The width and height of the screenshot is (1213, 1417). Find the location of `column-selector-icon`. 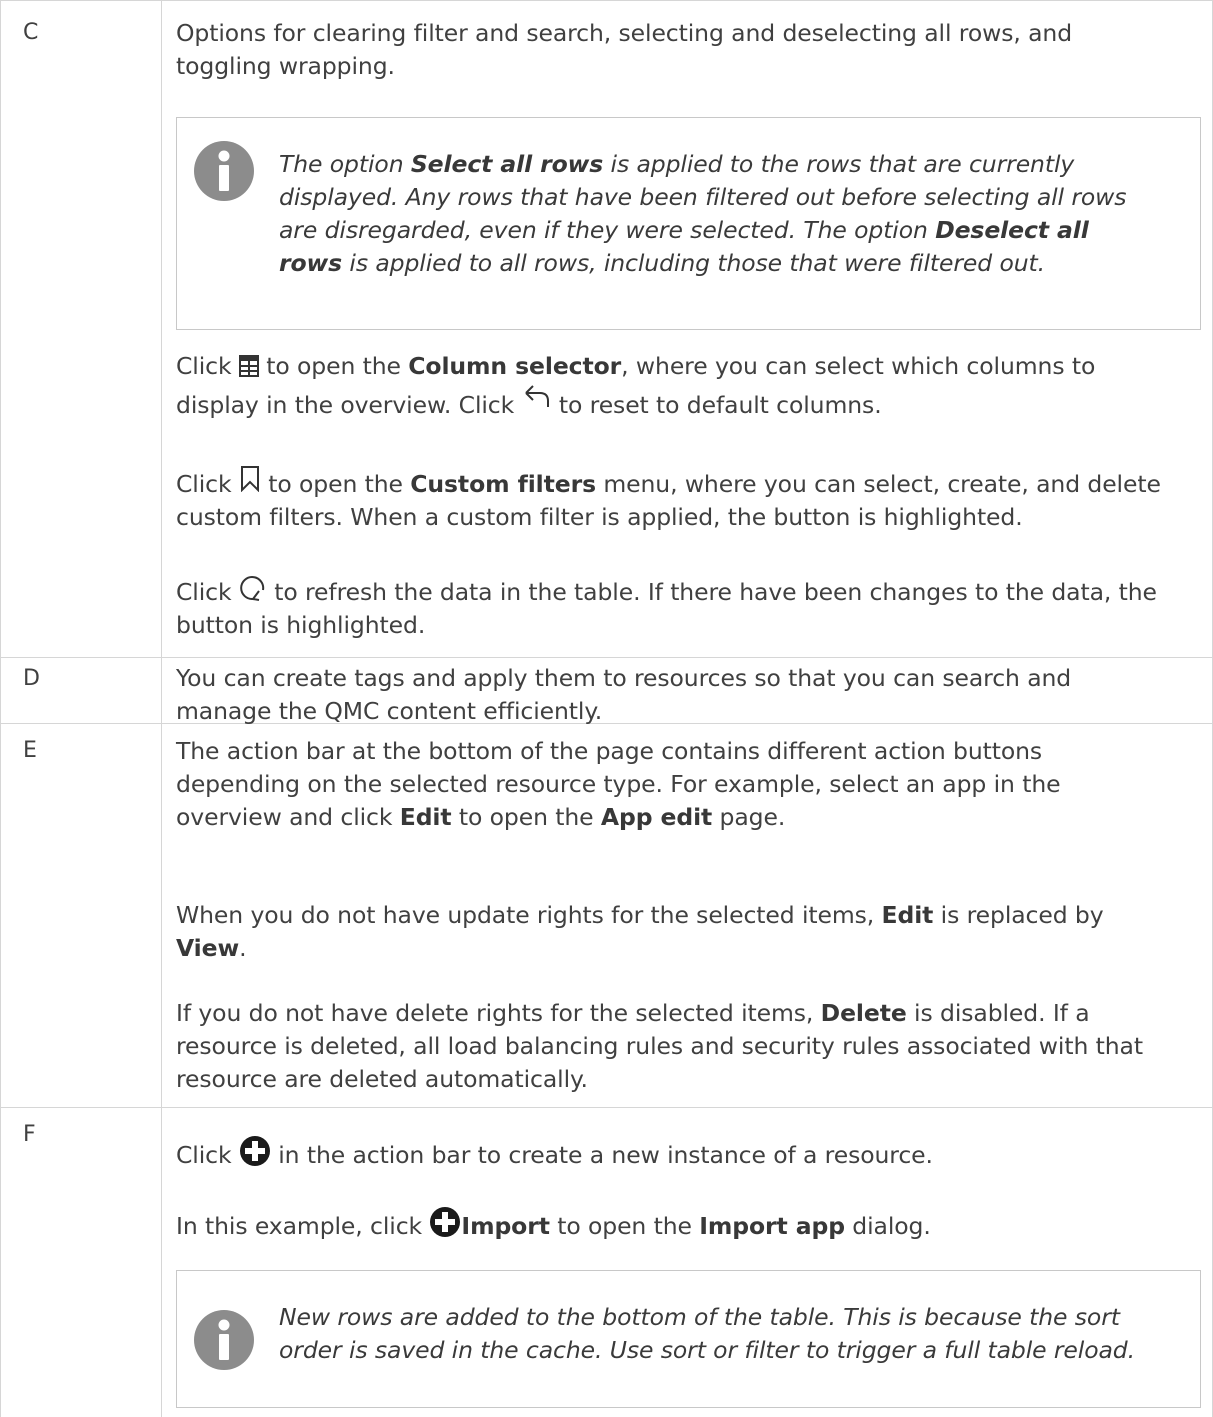

column-selector-icon is located at coordinates (248, 366).